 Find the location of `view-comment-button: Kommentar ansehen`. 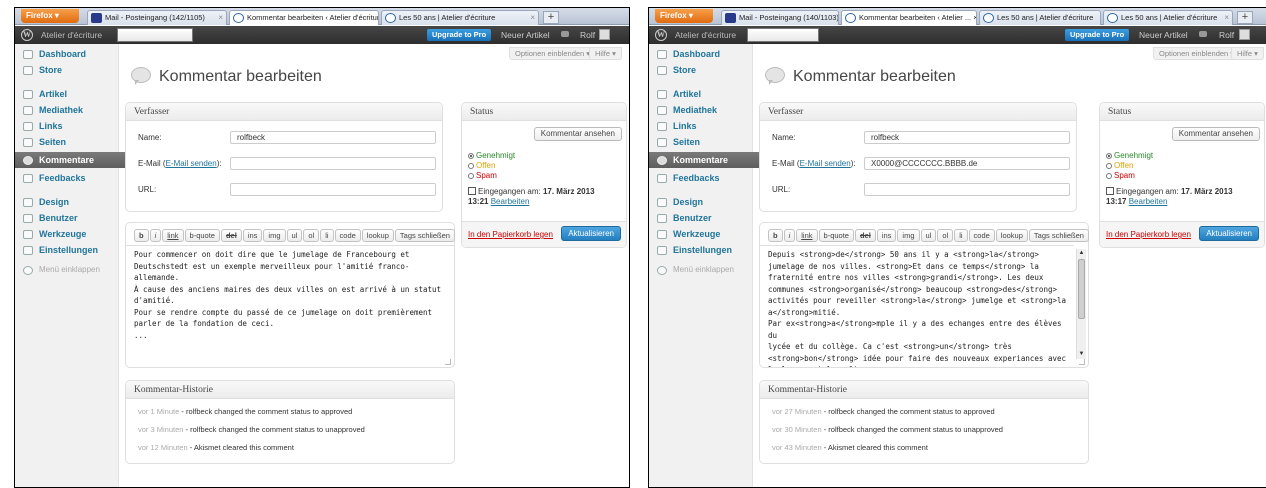

view-comment-button: Kommentar ansehen is located at coordinates (577, 134).